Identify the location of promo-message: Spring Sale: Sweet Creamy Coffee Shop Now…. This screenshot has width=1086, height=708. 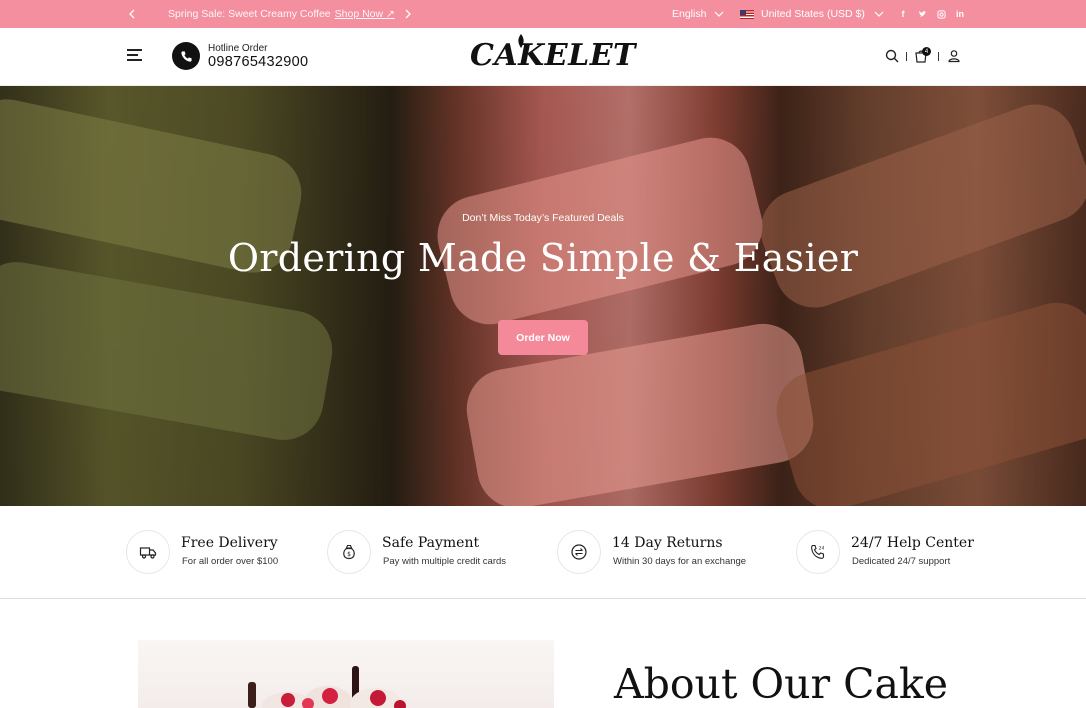
(281, 14).